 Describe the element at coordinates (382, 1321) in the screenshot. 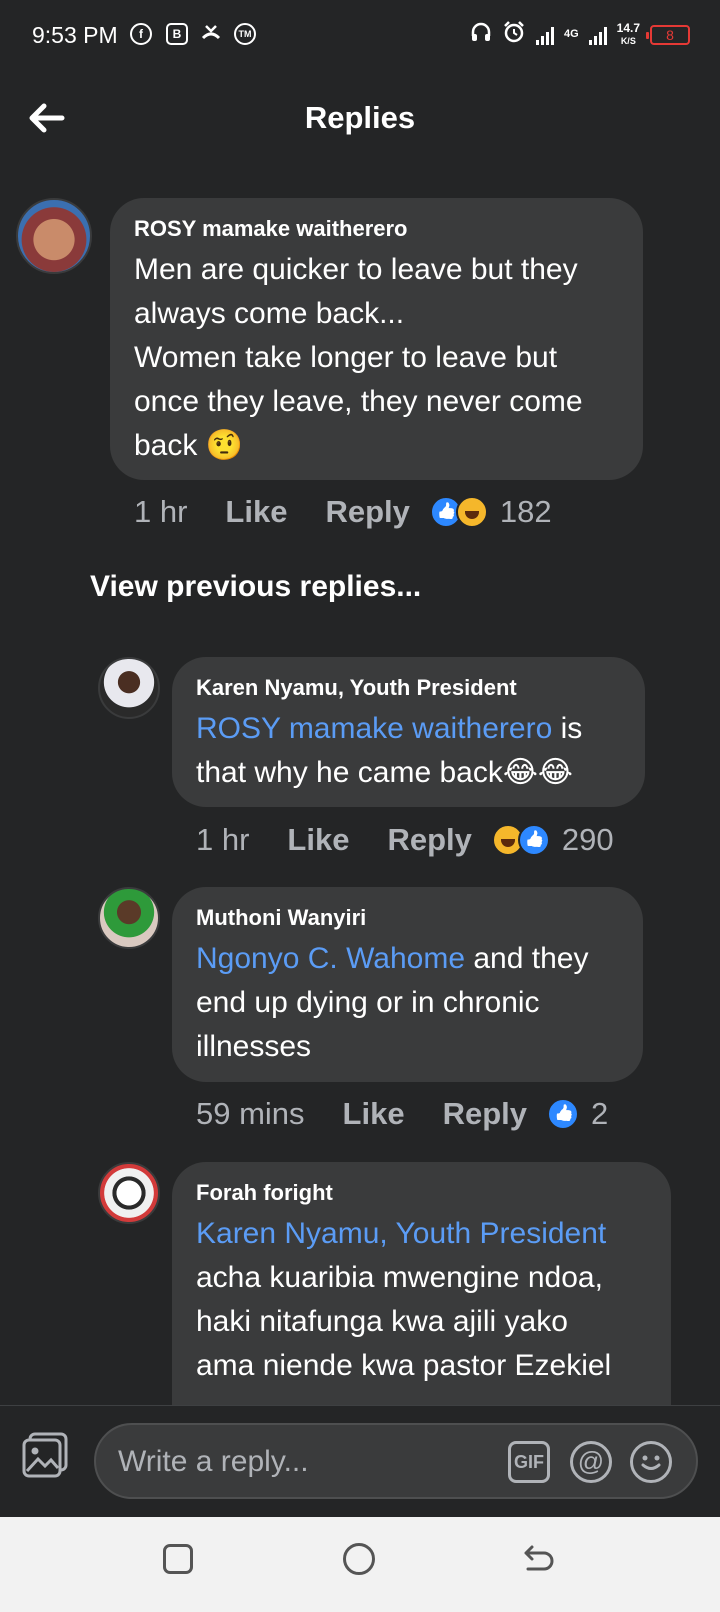

I see `reply-line: haki nitafunga kwa ajili yako` at that location.